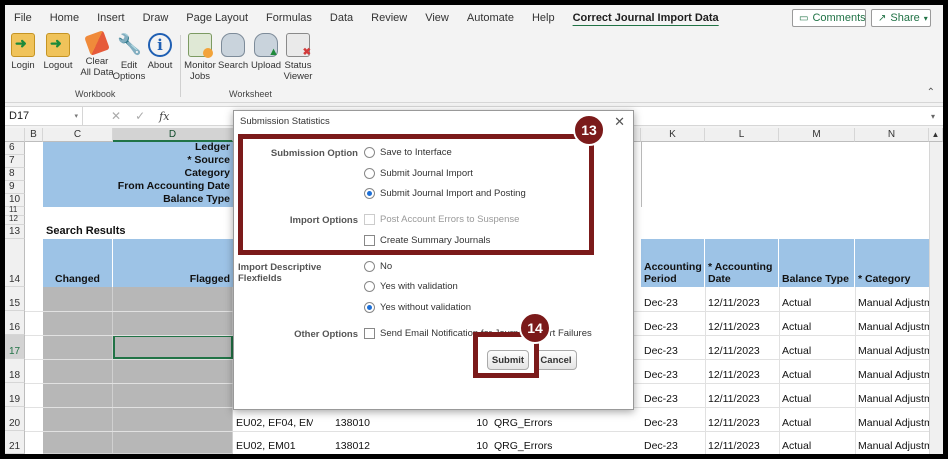 The image size is (948, 459). What do you see at coordinates (936, 135) in the screenshot?
I see `scroll-up-icon: ▲` at bounding box center [936, 135].